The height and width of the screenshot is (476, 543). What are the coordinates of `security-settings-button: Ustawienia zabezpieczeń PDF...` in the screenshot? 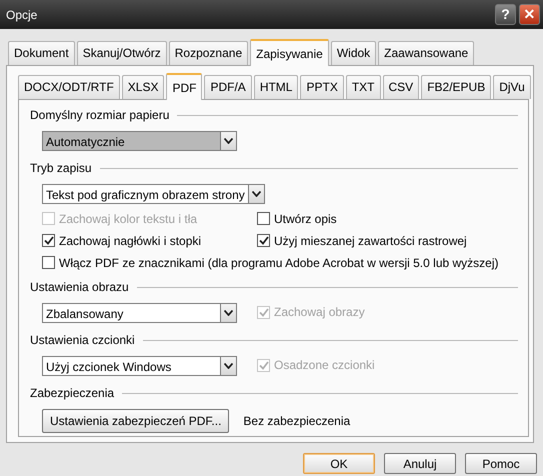 It's located at (136, 421).